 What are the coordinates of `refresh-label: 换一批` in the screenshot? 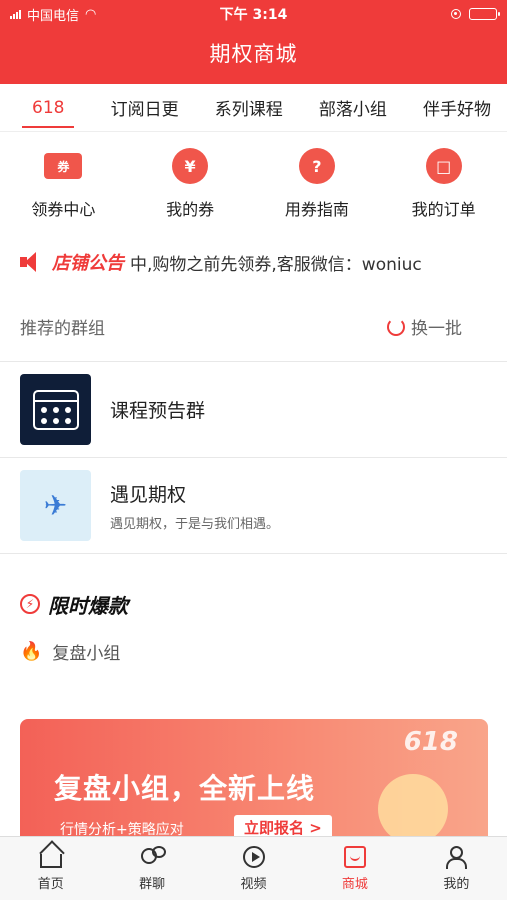 It's located at (436, 329).